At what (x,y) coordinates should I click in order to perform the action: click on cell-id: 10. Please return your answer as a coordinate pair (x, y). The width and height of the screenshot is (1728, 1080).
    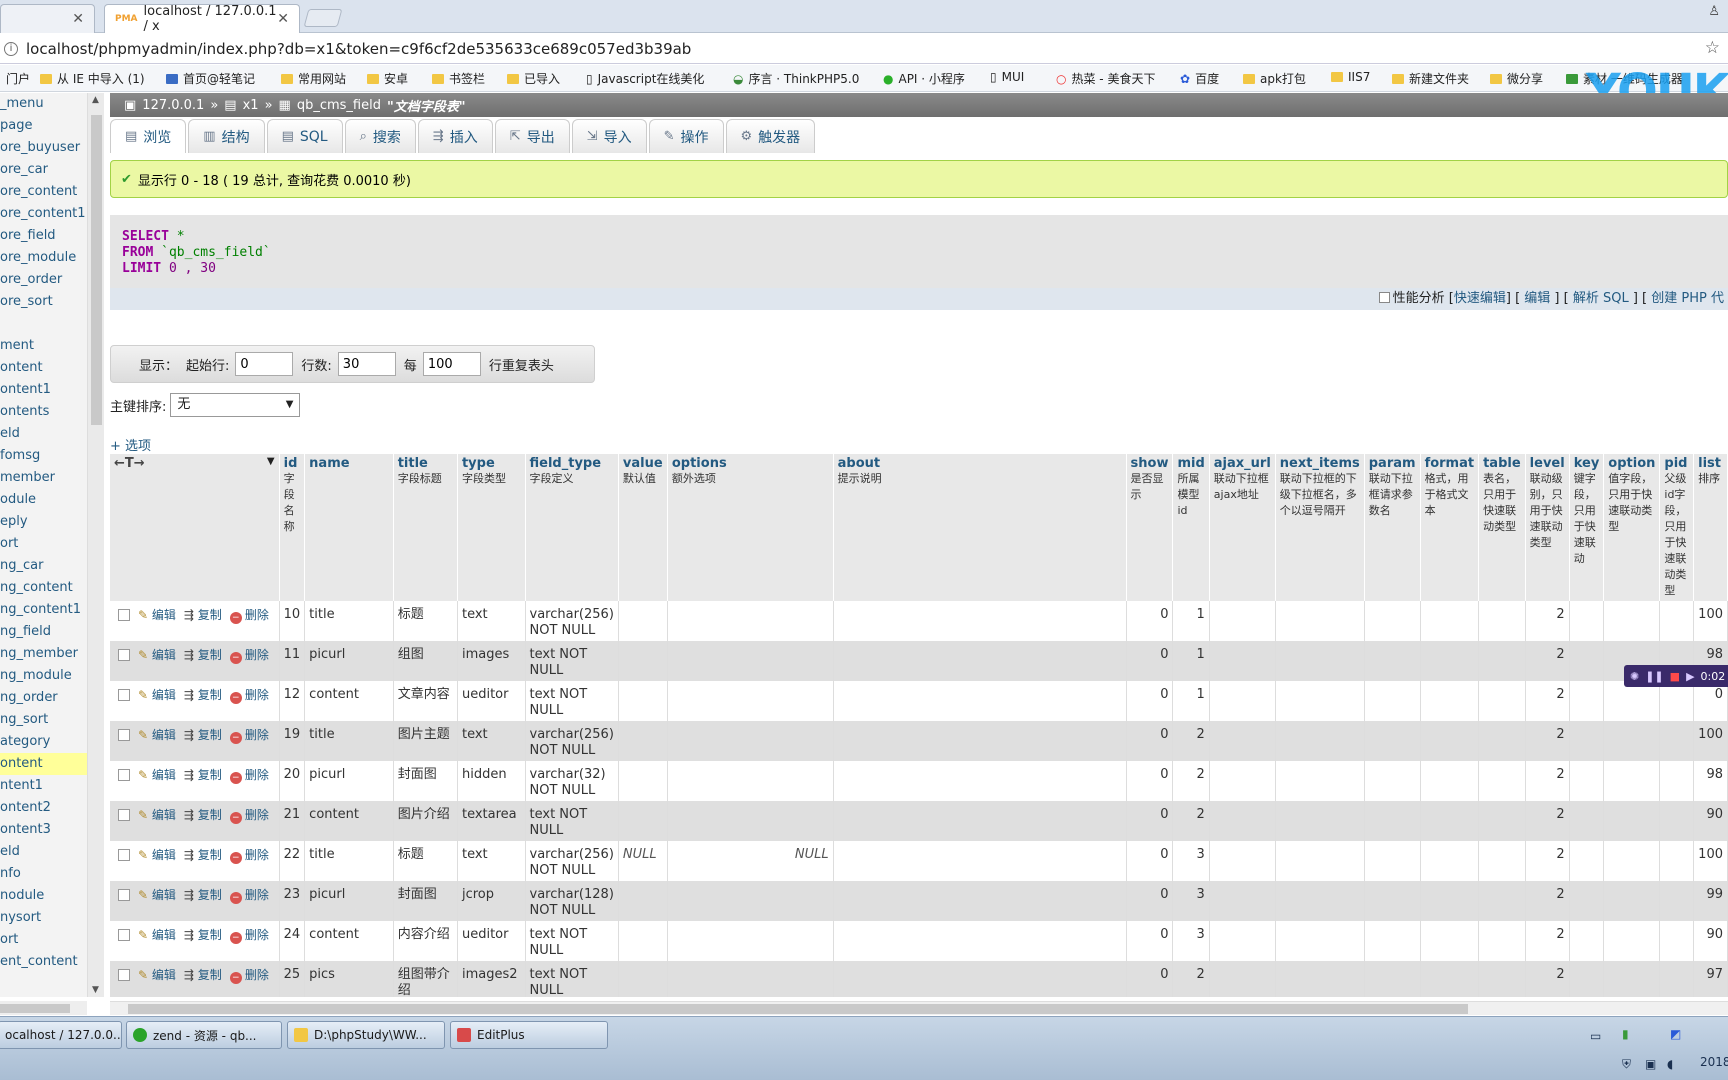
    Looking at the image, I should click on (292, 621).